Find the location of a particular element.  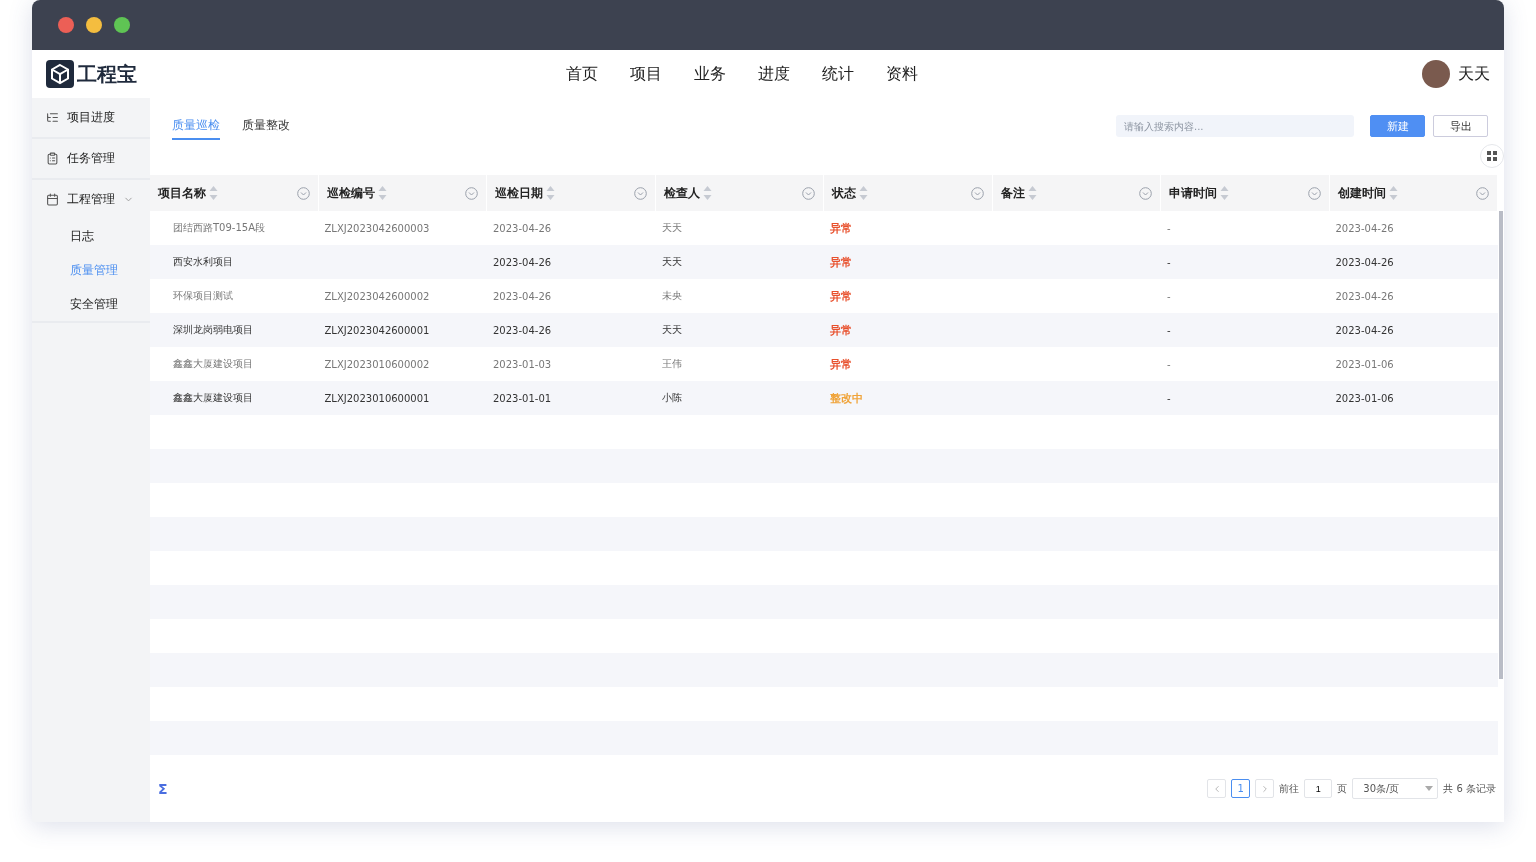

nav-link: 业务 is located at coordinates (710, 74).